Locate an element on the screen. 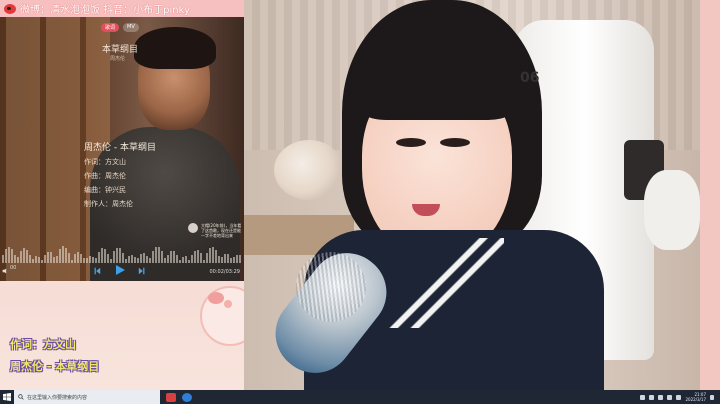 The height and width of the screenshot is (404, 720). volume-tray-icon is located at coordinates (679, 397).